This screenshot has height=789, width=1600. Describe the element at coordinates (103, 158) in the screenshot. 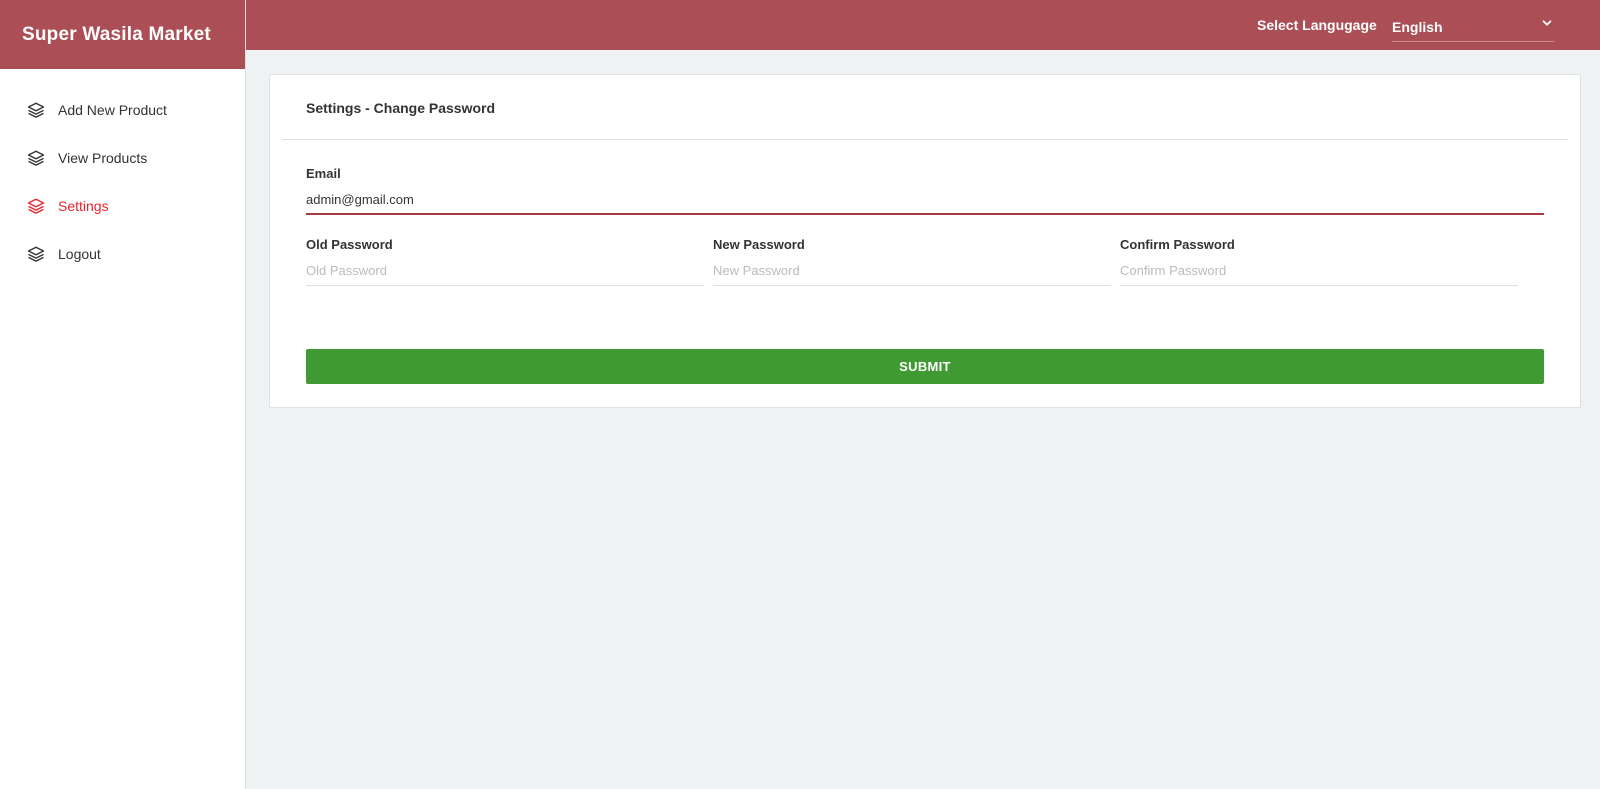

I see `sidebar-item-label: View Products` at that location.